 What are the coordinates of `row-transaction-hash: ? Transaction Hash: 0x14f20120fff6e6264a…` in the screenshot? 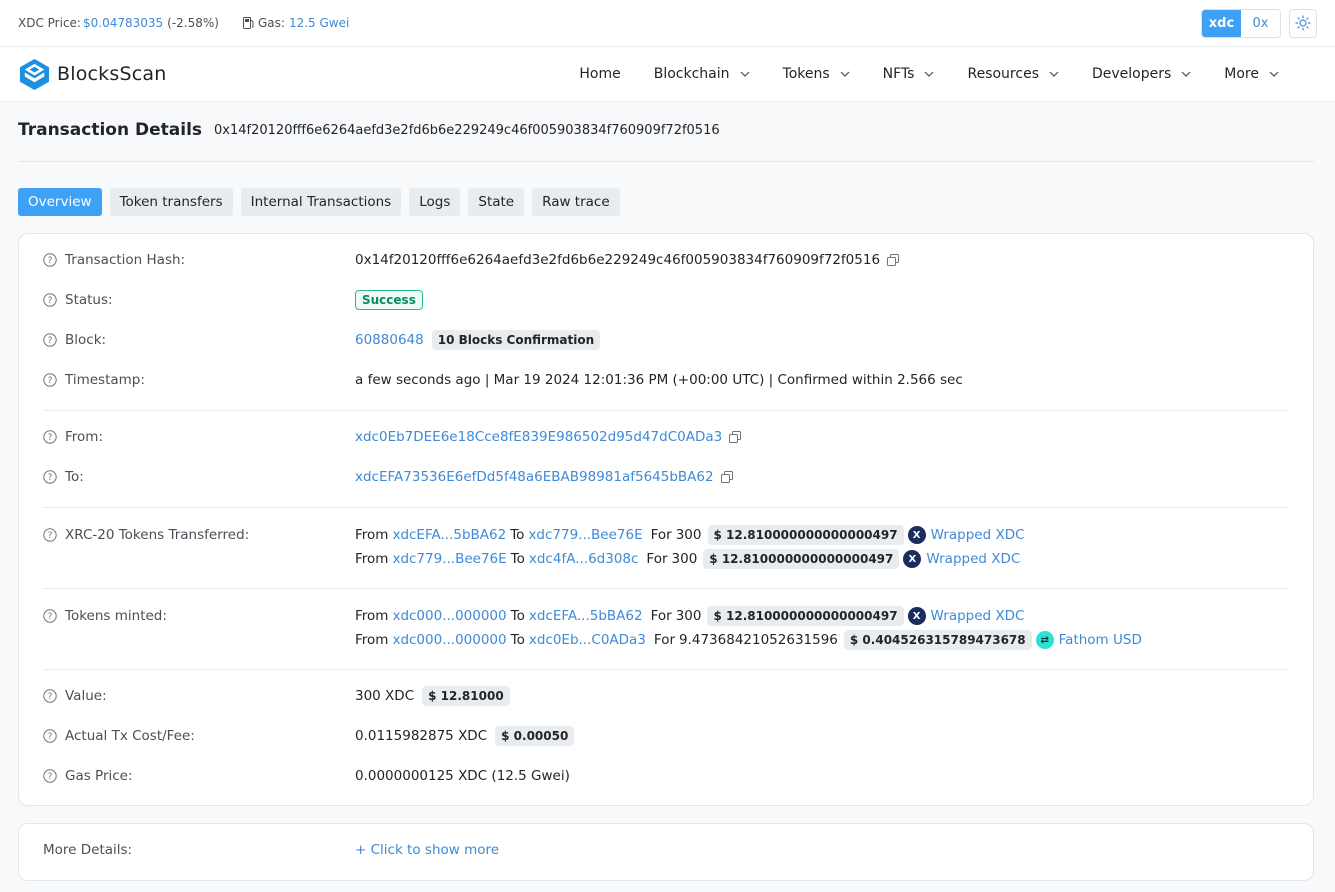 It's located at (471, 260).